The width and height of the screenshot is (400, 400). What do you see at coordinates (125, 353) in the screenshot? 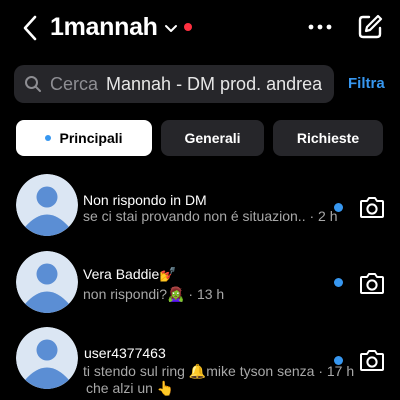
I see `conversation-name: user4377463` at bounding box center [125, 353].